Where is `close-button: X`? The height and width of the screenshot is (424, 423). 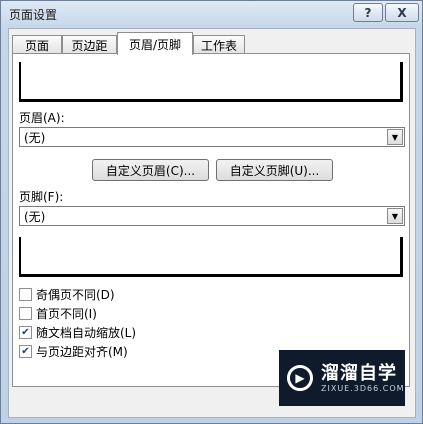 close-button: X is located at coordinates (402, 12).